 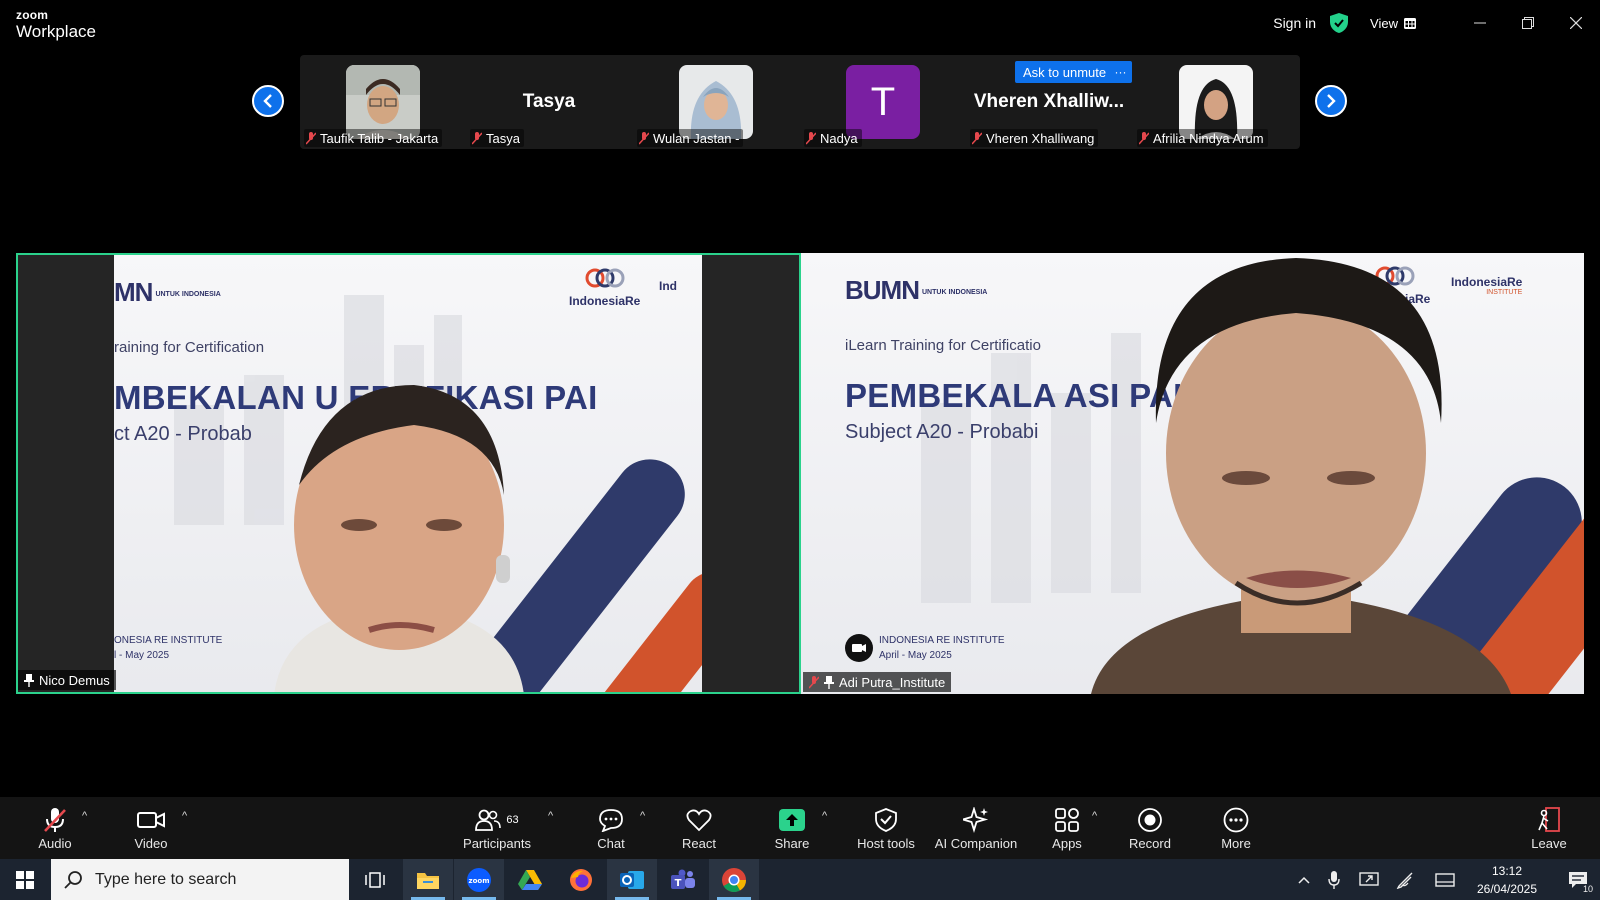 I want to click on folder-icon, so click(x=428, y=880).